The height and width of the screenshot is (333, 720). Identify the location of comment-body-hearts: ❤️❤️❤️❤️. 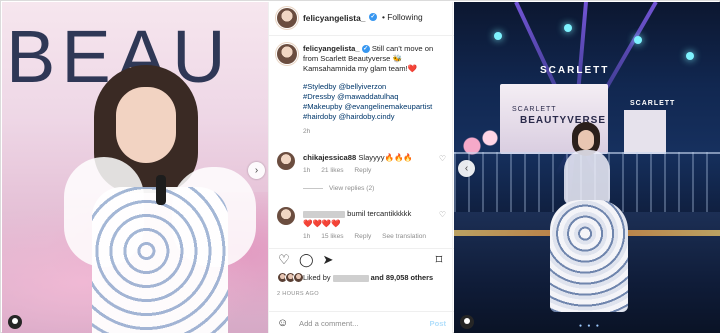
(322, 223).